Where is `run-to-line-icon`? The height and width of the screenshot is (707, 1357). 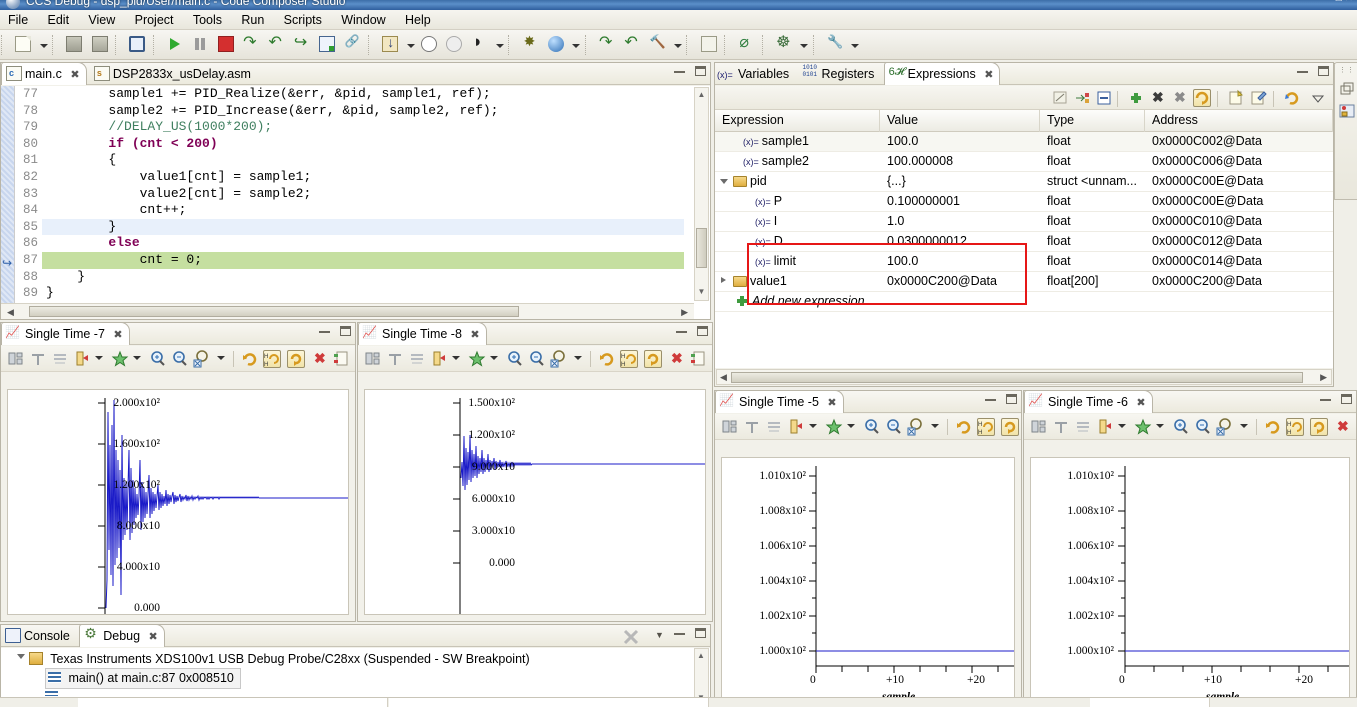
run-to-line-icon is located at coordinates (531, 45).